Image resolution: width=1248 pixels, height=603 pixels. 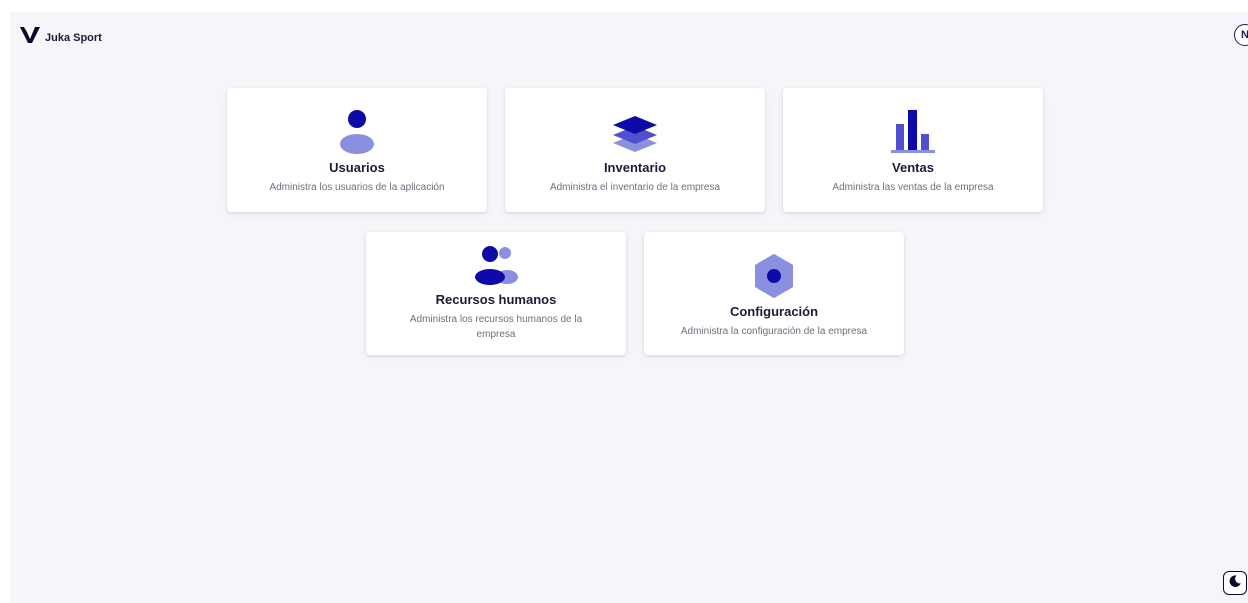 I want to click on brand-logo: Juka Sport, so click(x=60, y=37).